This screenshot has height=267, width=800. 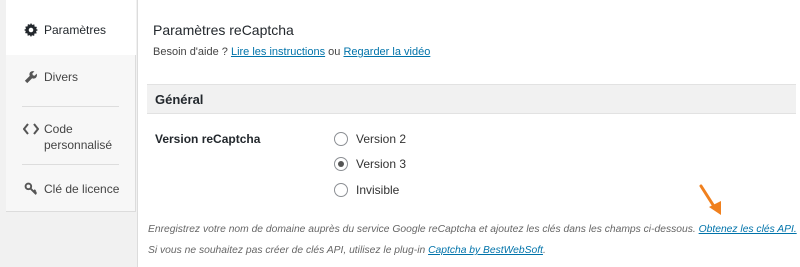 What do you see at coordinates (75, 30) in the screenshot?
I see `sidebar-item-label: Paramètres` at bounding box center [75, 30].